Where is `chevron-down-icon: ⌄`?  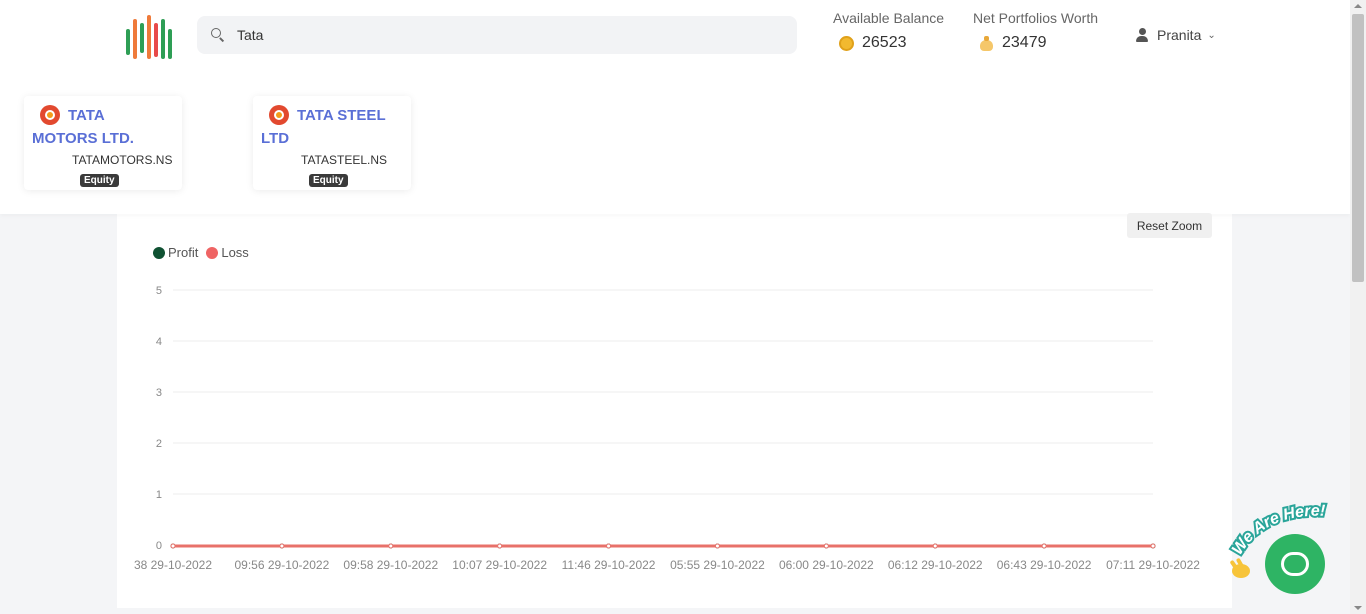 chevron-down-icon: ⌄ is located at coordinates (1211, 35).